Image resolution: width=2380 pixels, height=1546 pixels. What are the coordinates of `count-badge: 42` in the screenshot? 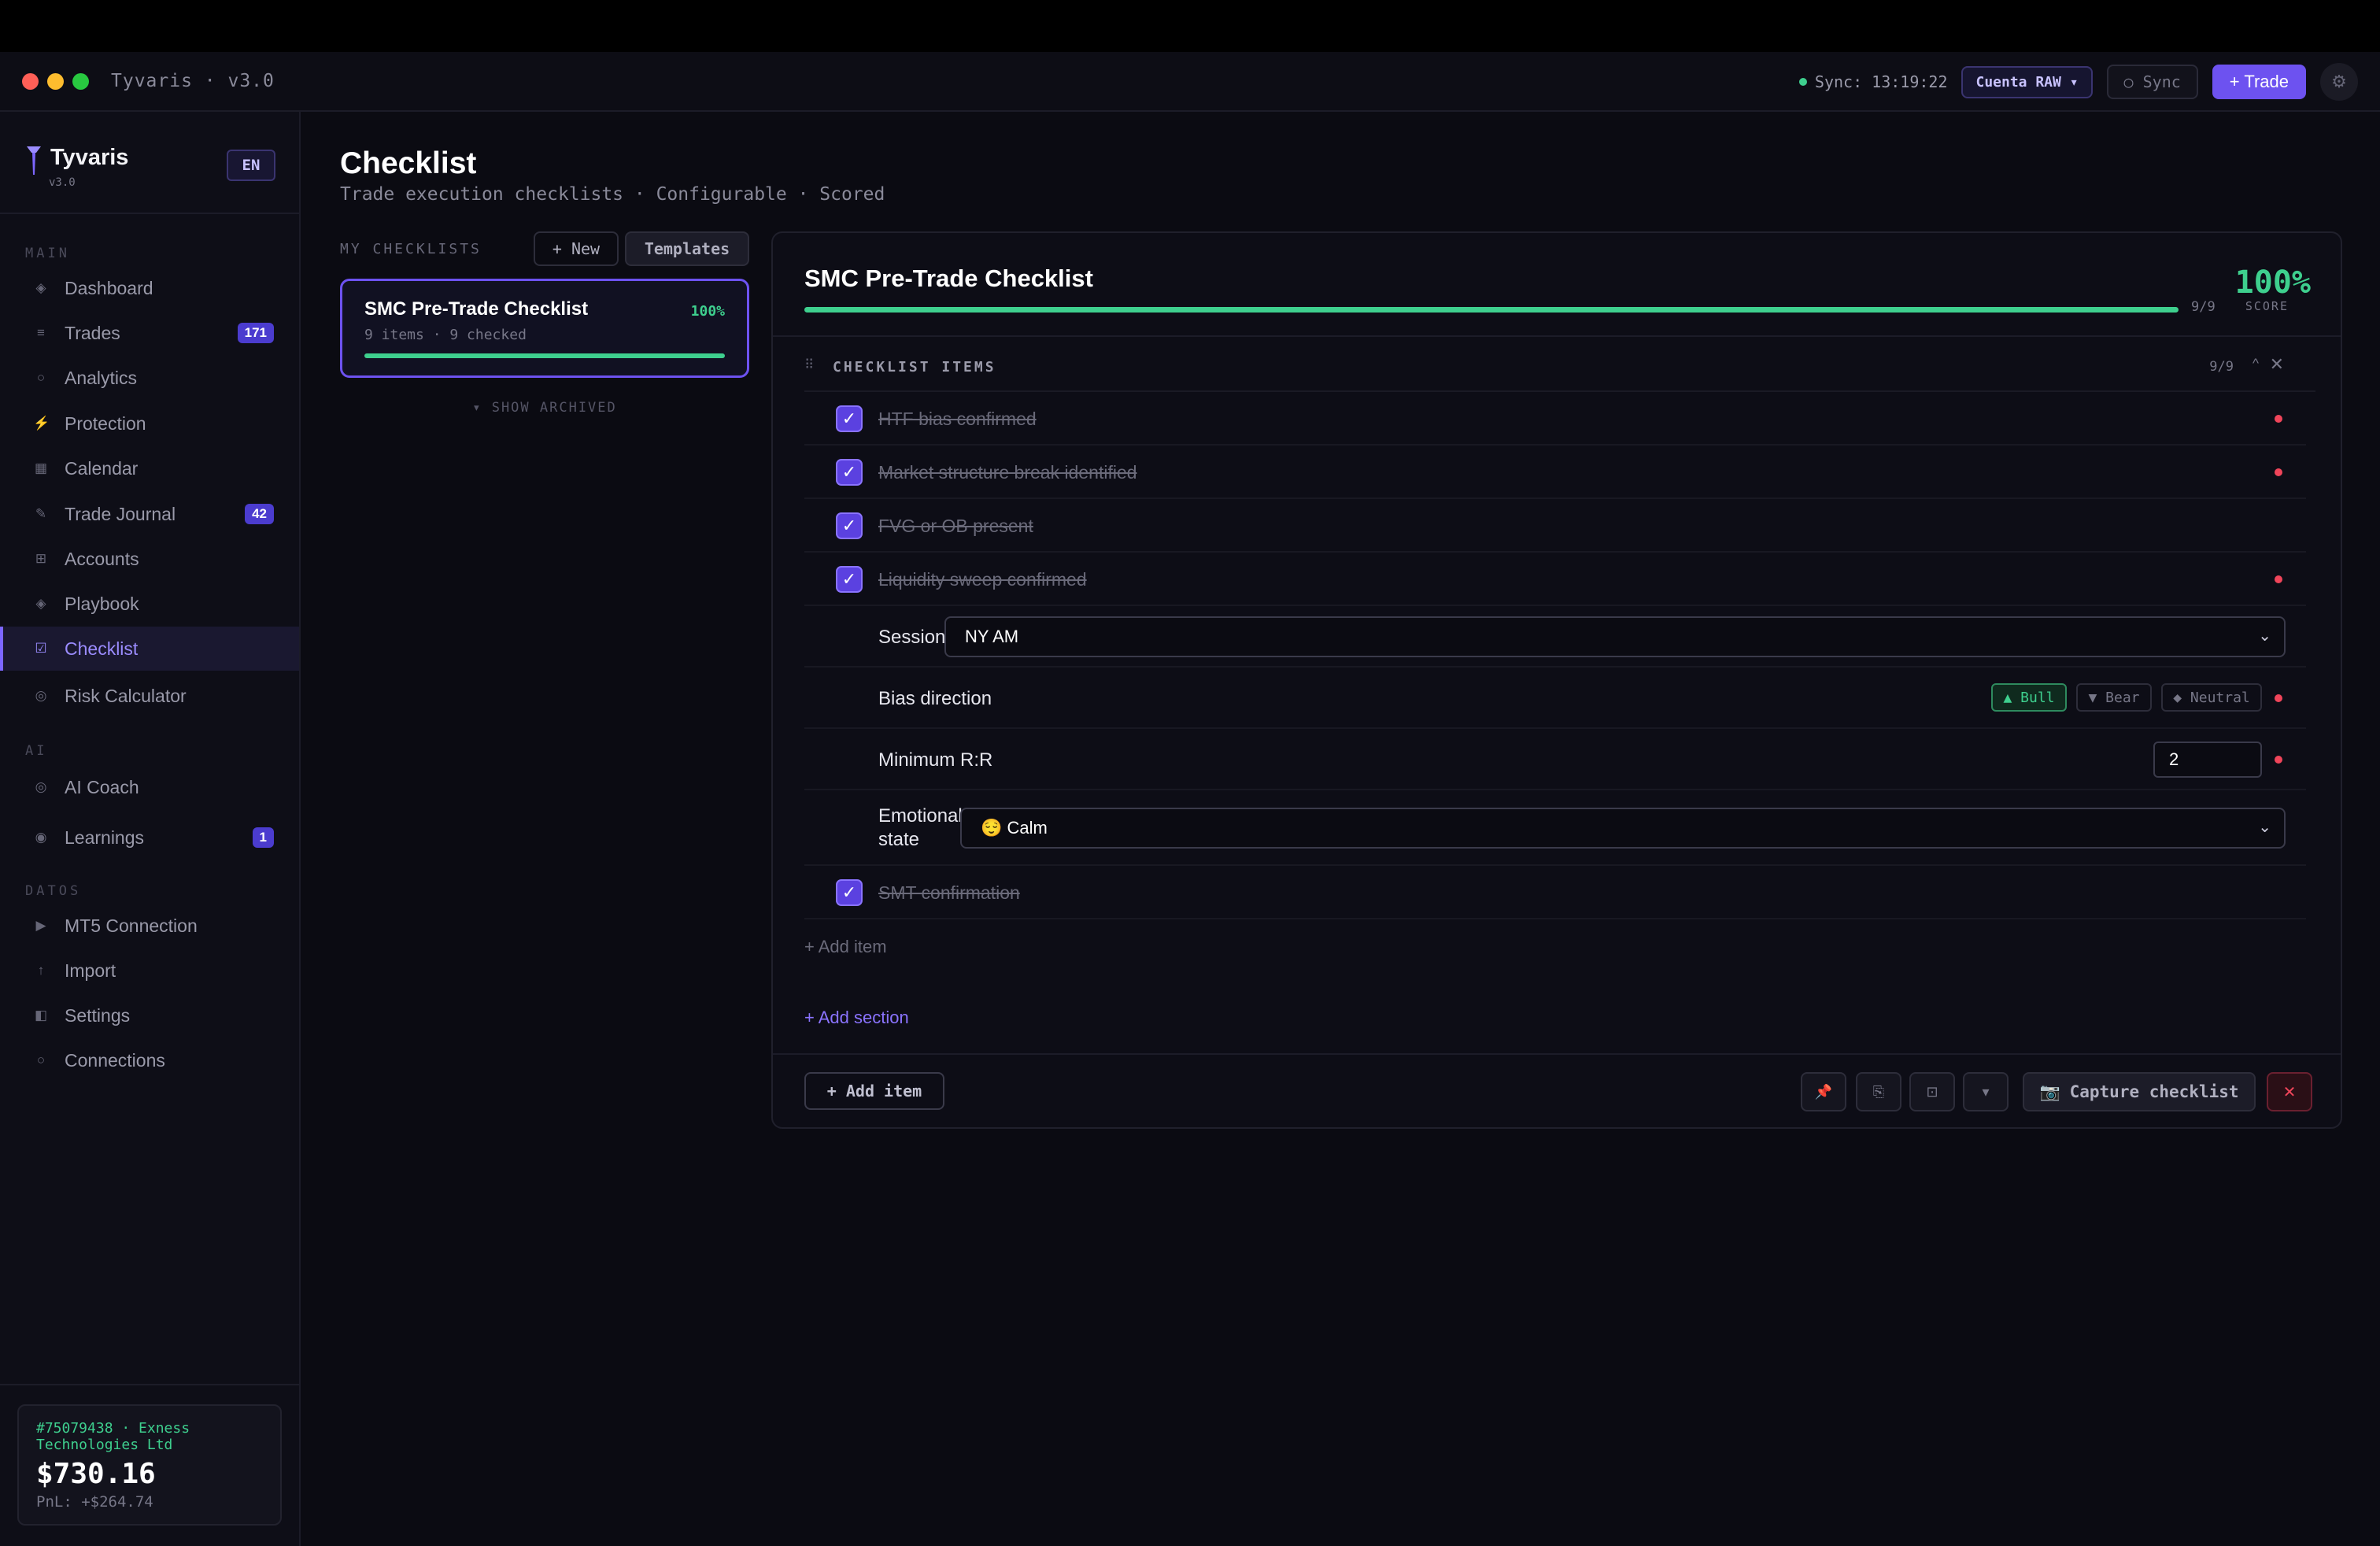 It's located at (259, 514).